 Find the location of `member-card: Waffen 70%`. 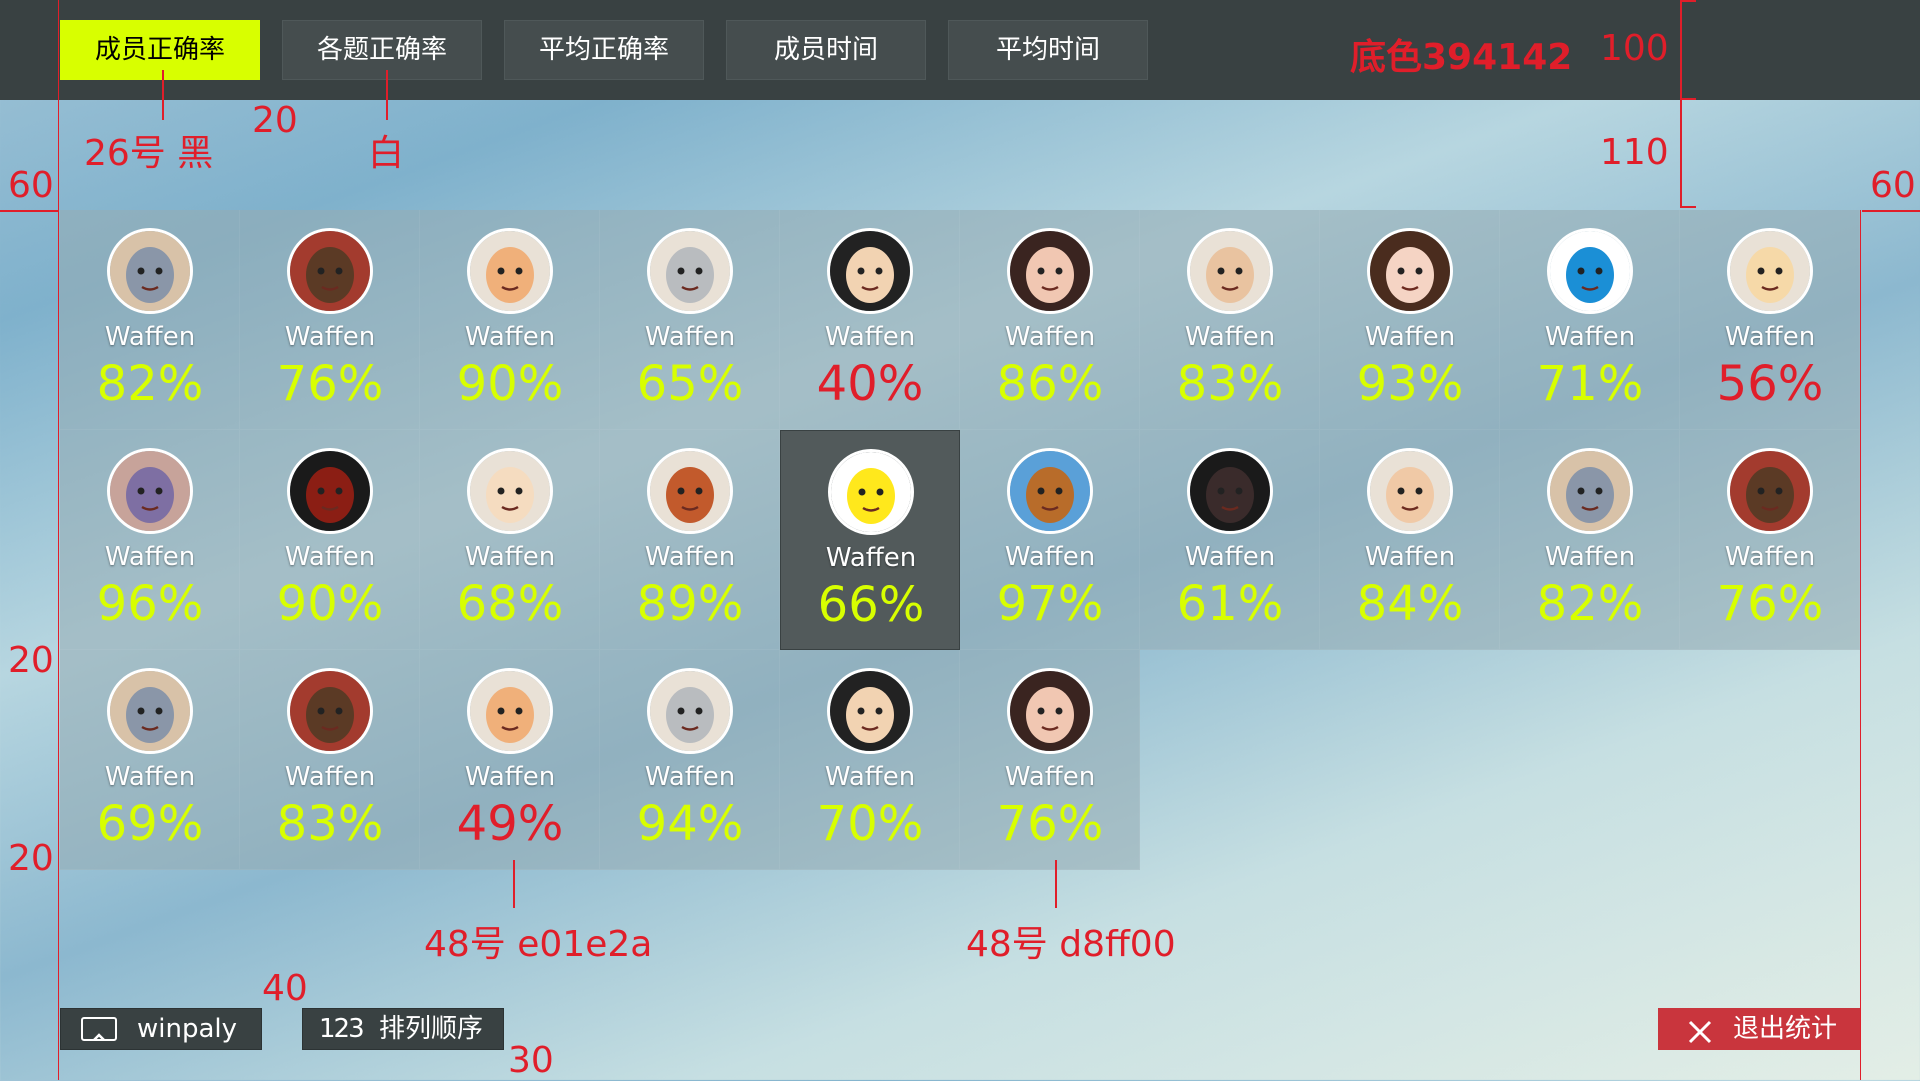

member-card: Waffen 70% is located at coordinates (870, 760).